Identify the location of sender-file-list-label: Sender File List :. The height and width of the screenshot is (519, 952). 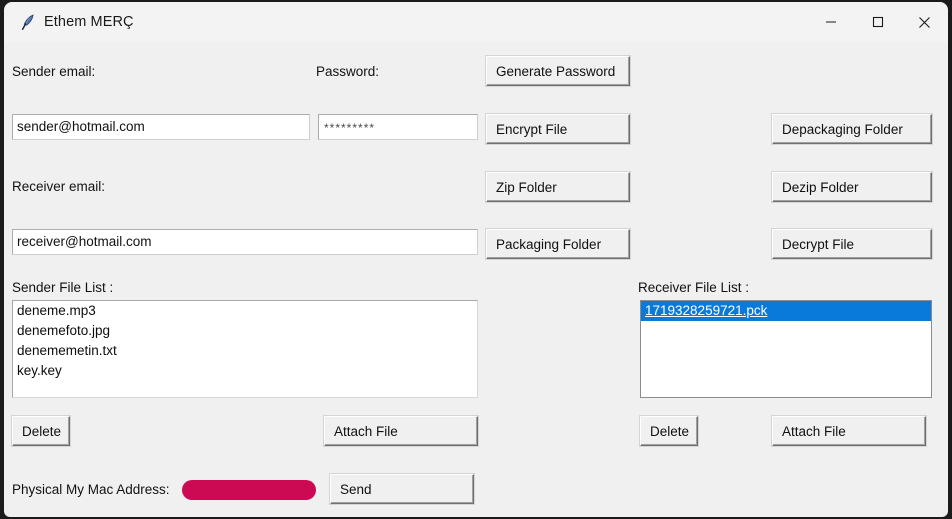
(63, 287).